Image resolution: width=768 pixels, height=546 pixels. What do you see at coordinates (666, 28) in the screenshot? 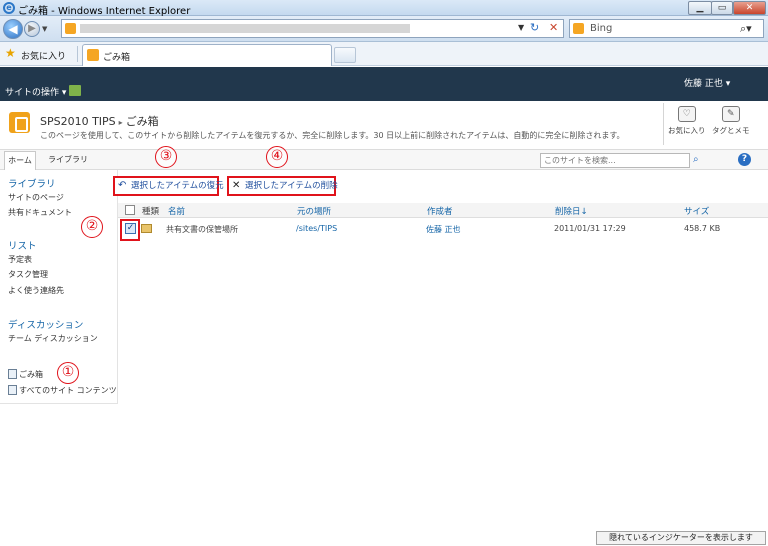
I see `browser-search-box: Bing ⌕▾` at bounding box center [666, 28].